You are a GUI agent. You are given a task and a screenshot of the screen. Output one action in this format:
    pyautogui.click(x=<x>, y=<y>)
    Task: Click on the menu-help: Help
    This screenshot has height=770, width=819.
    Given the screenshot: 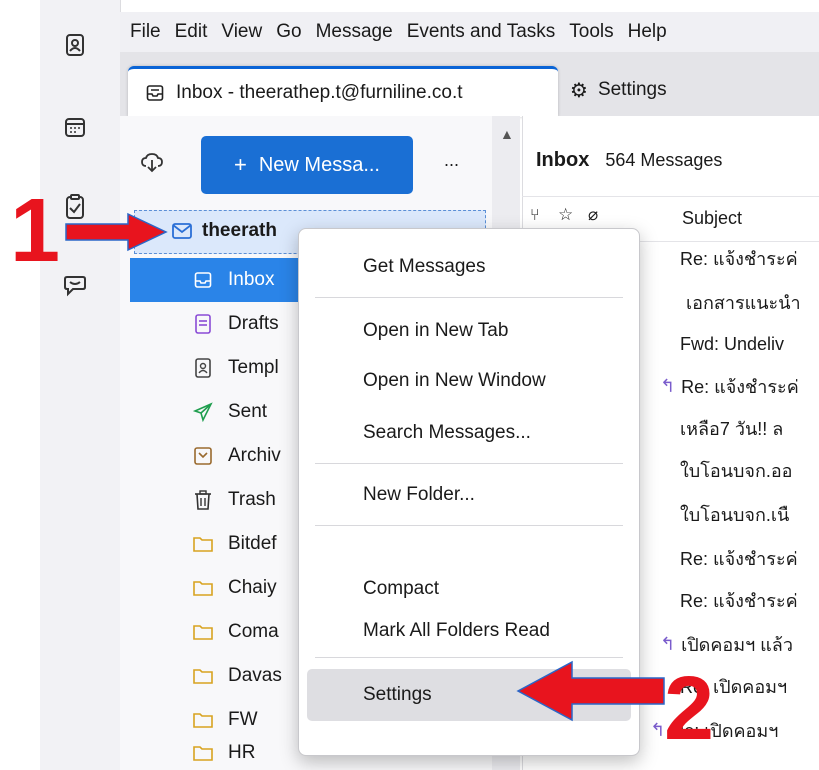 What is the action you would take?
    pyautogui.click(x=647, y=32)
    